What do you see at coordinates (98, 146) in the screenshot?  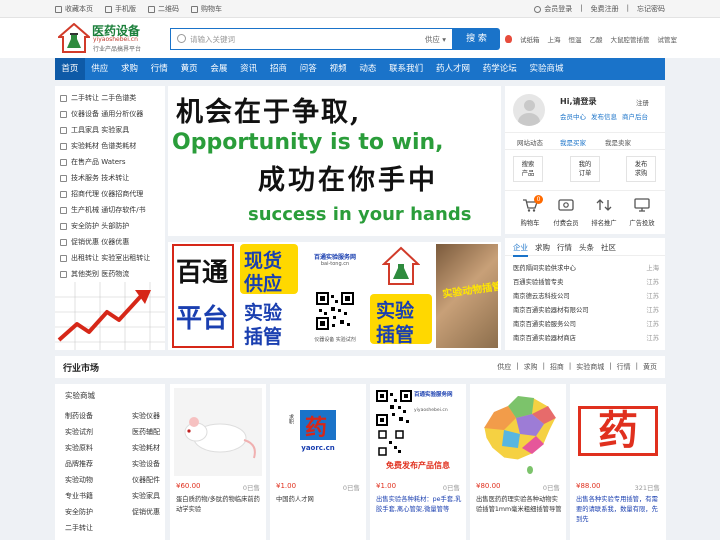 I see `category-item: 实验耗材 色谱类耗材` at bounding box center [98, 146].